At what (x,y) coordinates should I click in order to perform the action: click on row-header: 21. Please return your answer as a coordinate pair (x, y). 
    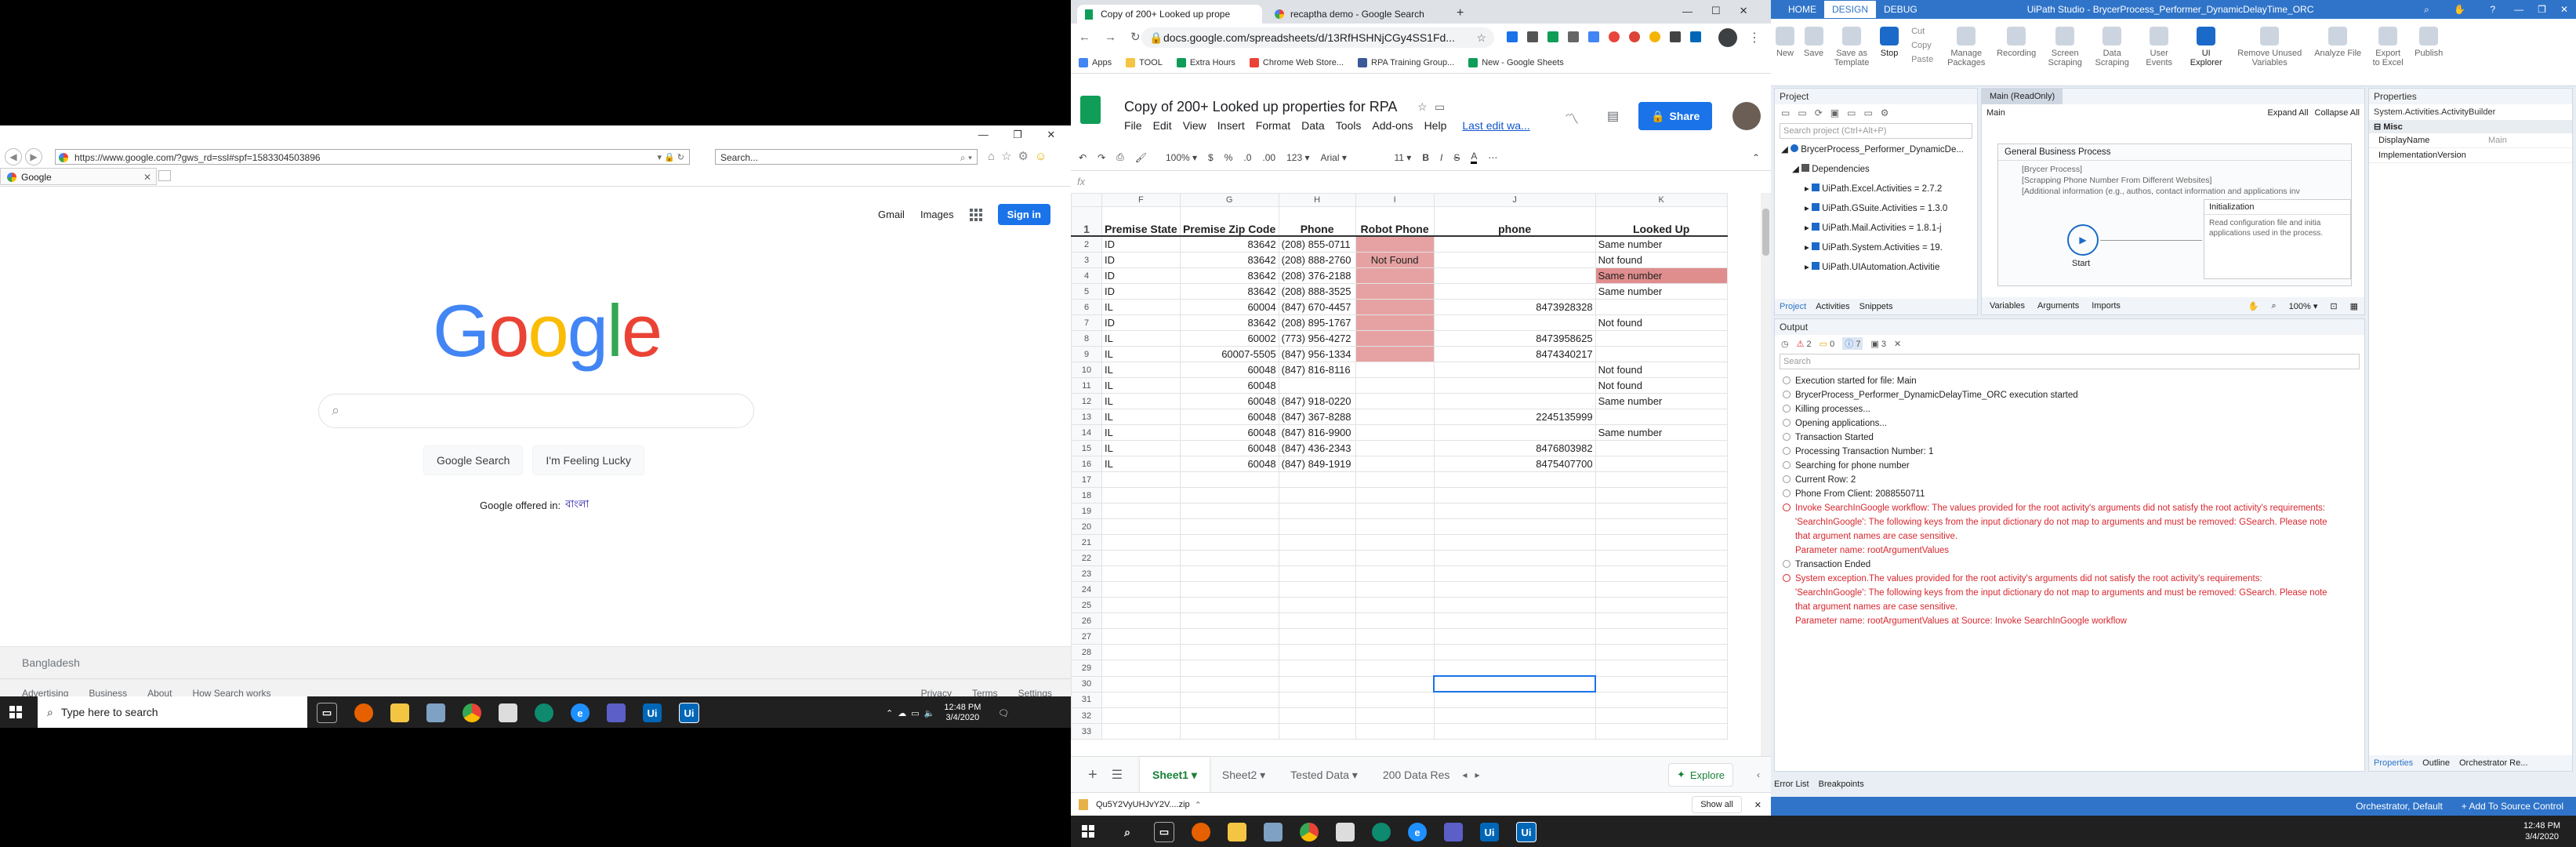
    Looking at the image, I should click on (1087, 542).